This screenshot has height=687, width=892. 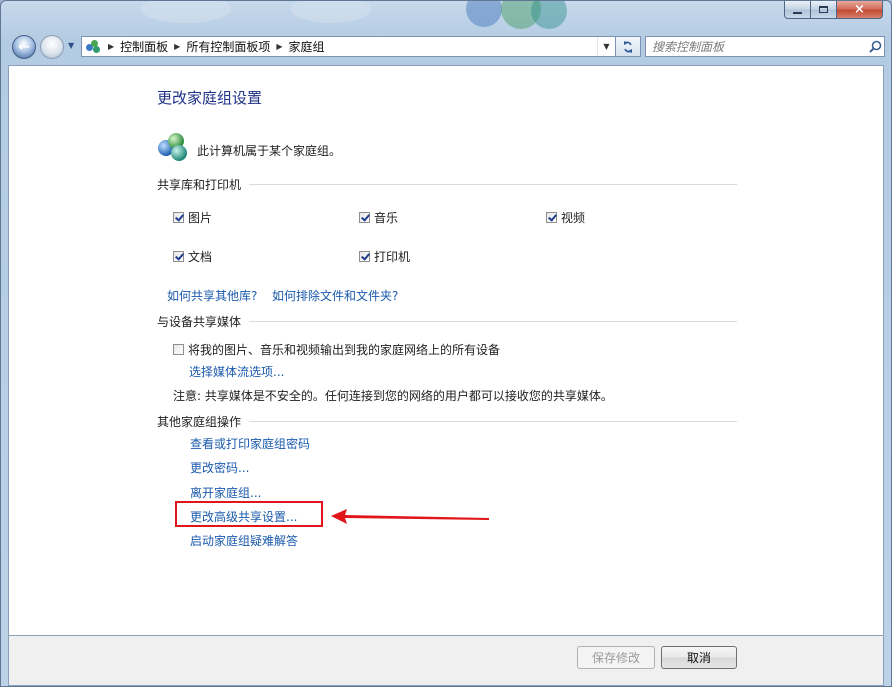 What do you see at coordinates (144, 46) in the screenshot?
I see `breadcrumb-control-panel: 控制面板` at bounding box center [144, 46].